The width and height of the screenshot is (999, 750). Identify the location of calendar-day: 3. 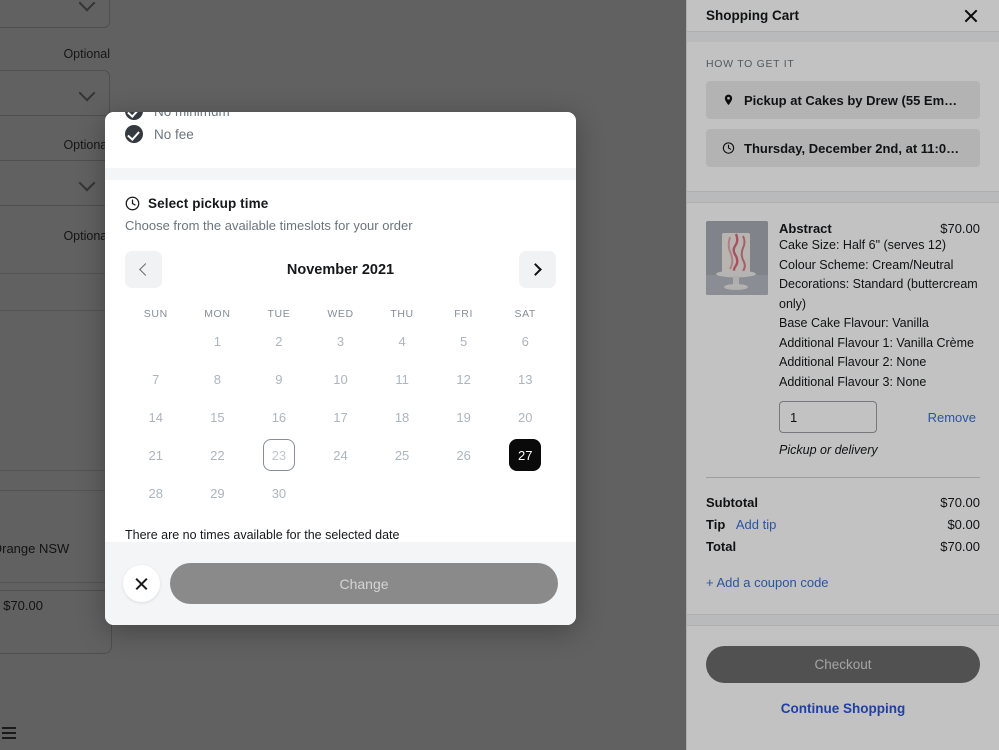
(341, 341).